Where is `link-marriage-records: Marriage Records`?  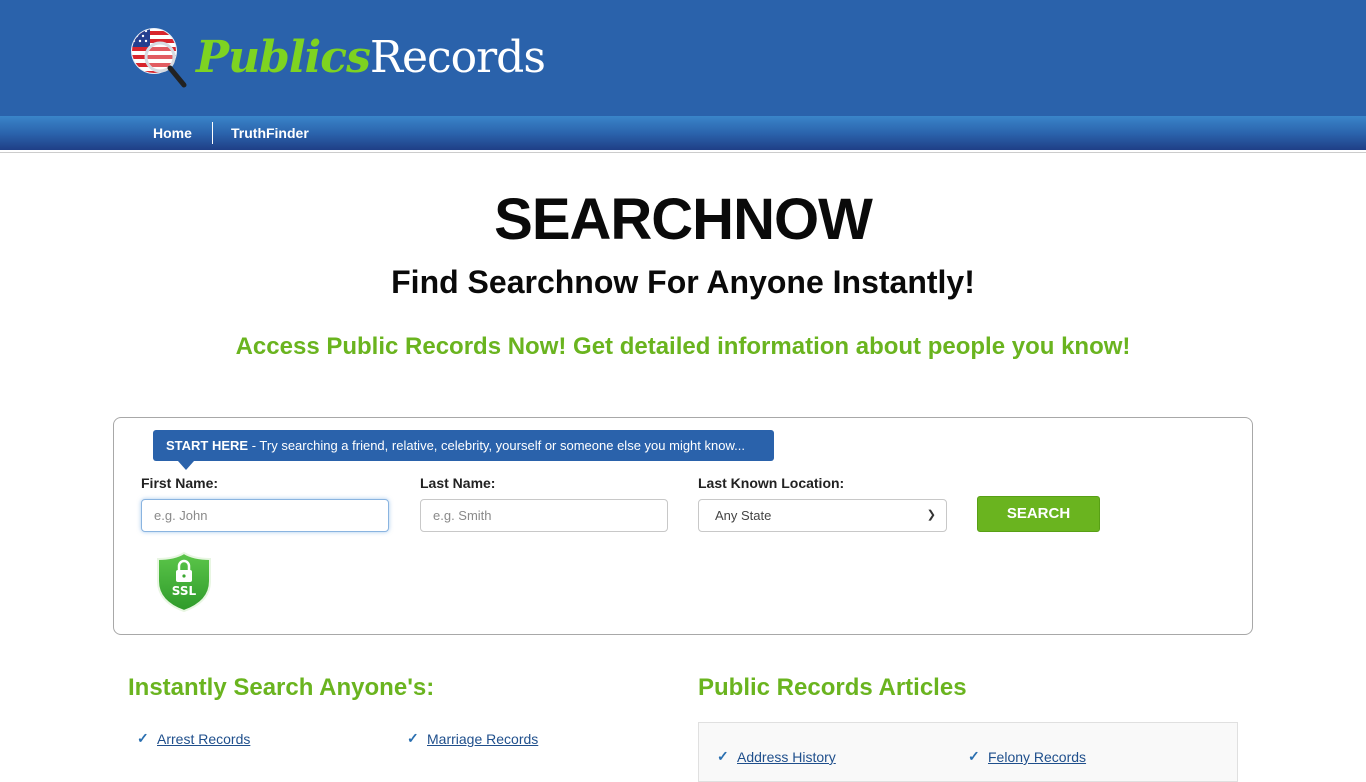 link-marriage-records: Marriage Records is located at coordinates (482, 739).